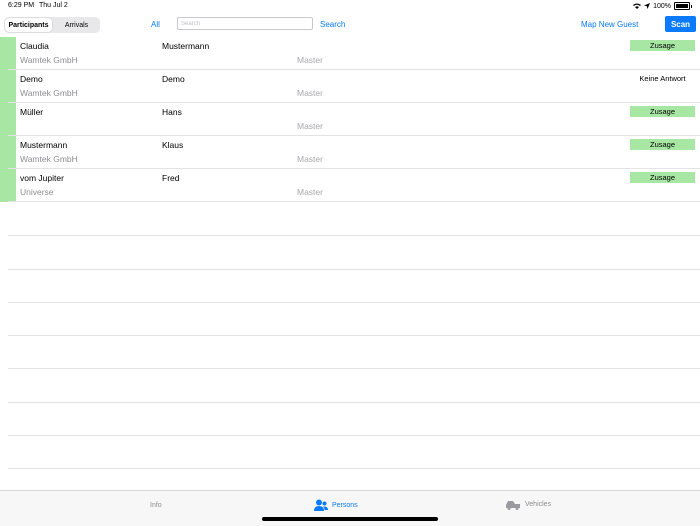 Image resolution: width=700 pixels, height=526 pixels. I want to click on first-name: Demo, so click(173, 79).